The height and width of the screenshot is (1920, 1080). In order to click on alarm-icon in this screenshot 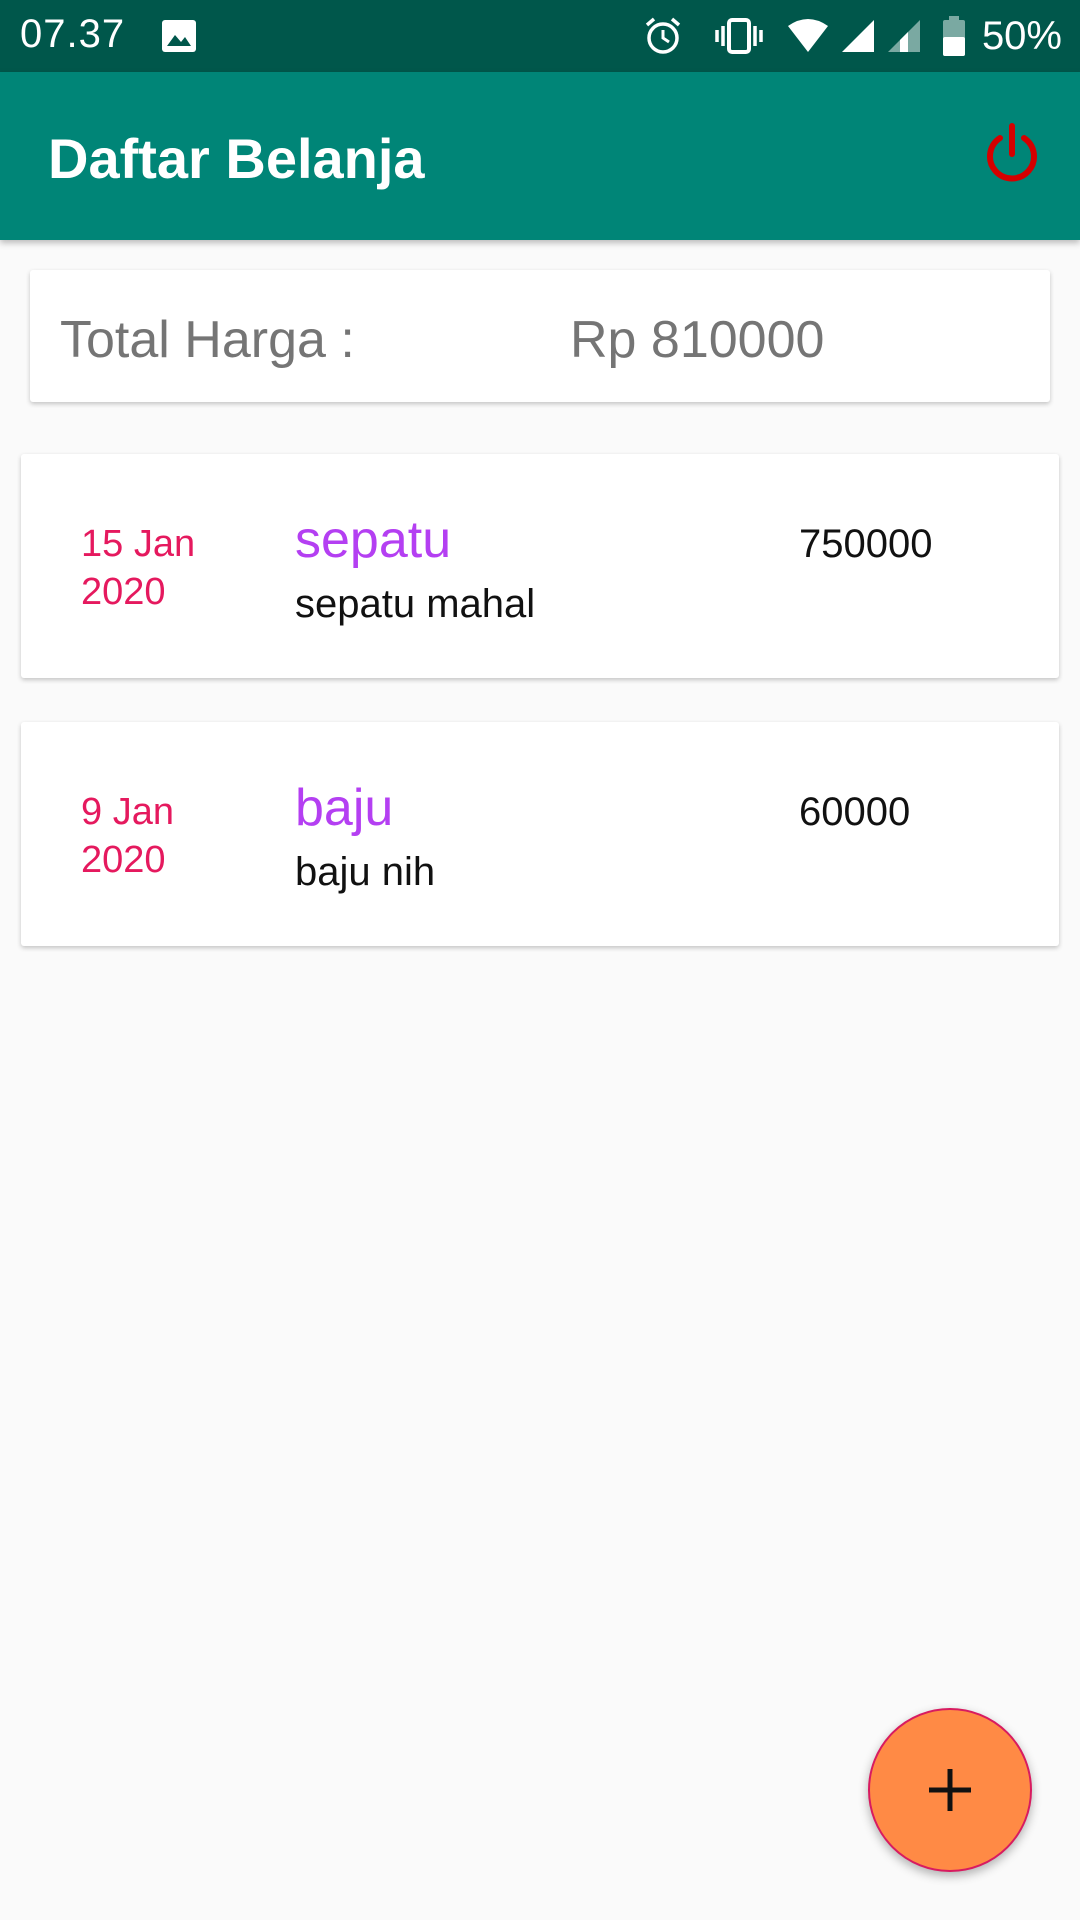, I will do `click(663, 36)`.